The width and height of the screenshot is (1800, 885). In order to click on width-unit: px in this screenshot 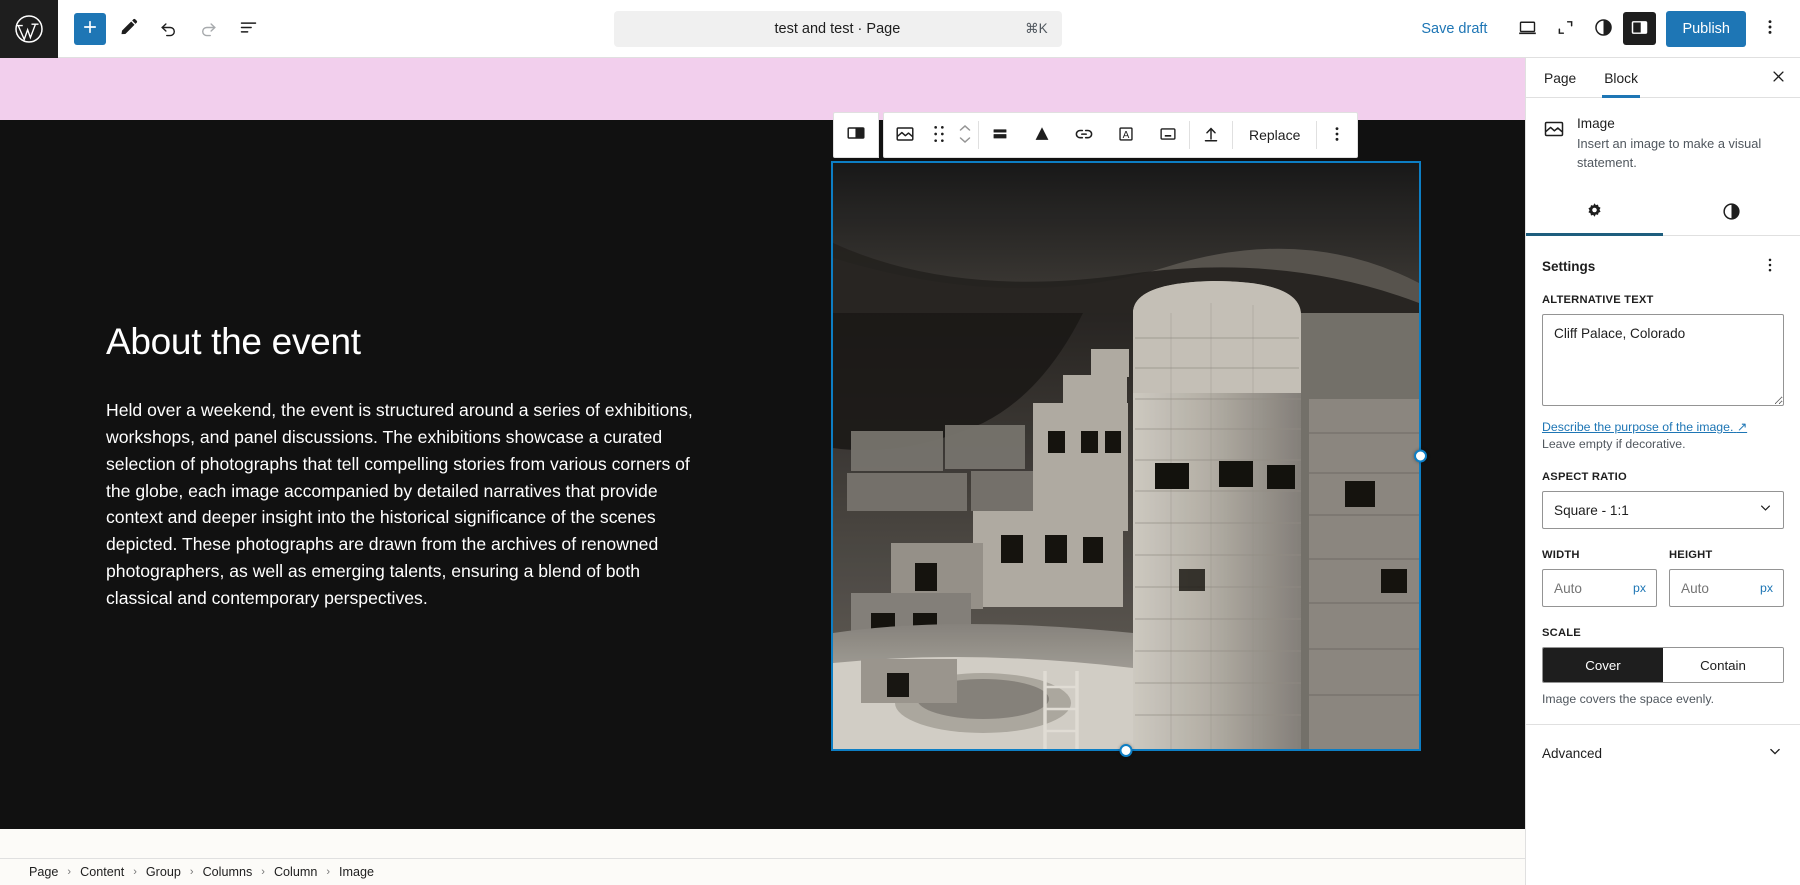, I will do `click(1639, 588)`.